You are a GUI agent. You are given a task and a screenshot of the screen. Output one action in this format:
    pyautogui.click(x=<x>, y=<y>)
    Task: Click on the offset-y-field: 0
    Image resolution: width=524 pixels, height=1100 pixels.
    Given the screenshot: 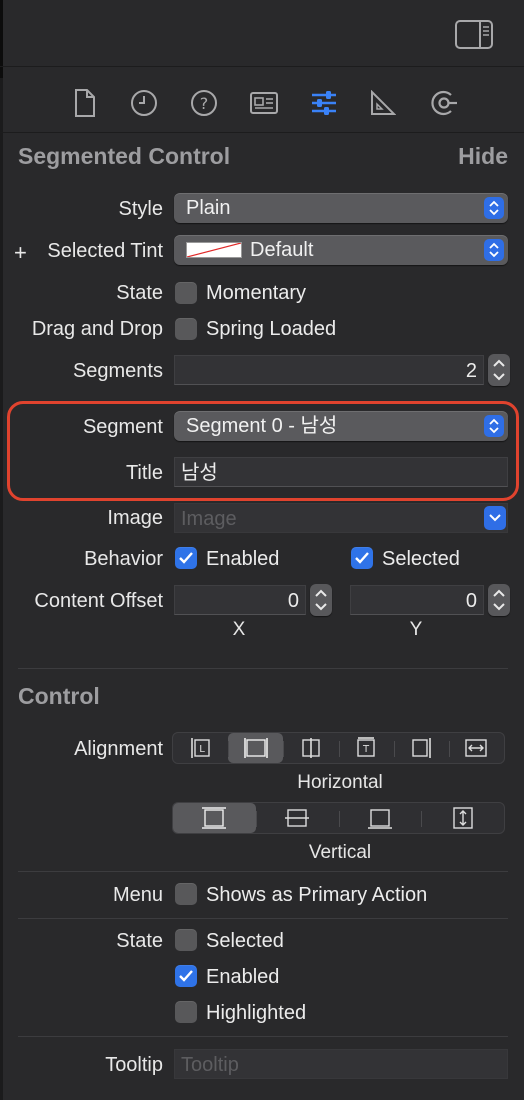 What is the action you would take?
    pyautogui.click(x=417, y=600)
    